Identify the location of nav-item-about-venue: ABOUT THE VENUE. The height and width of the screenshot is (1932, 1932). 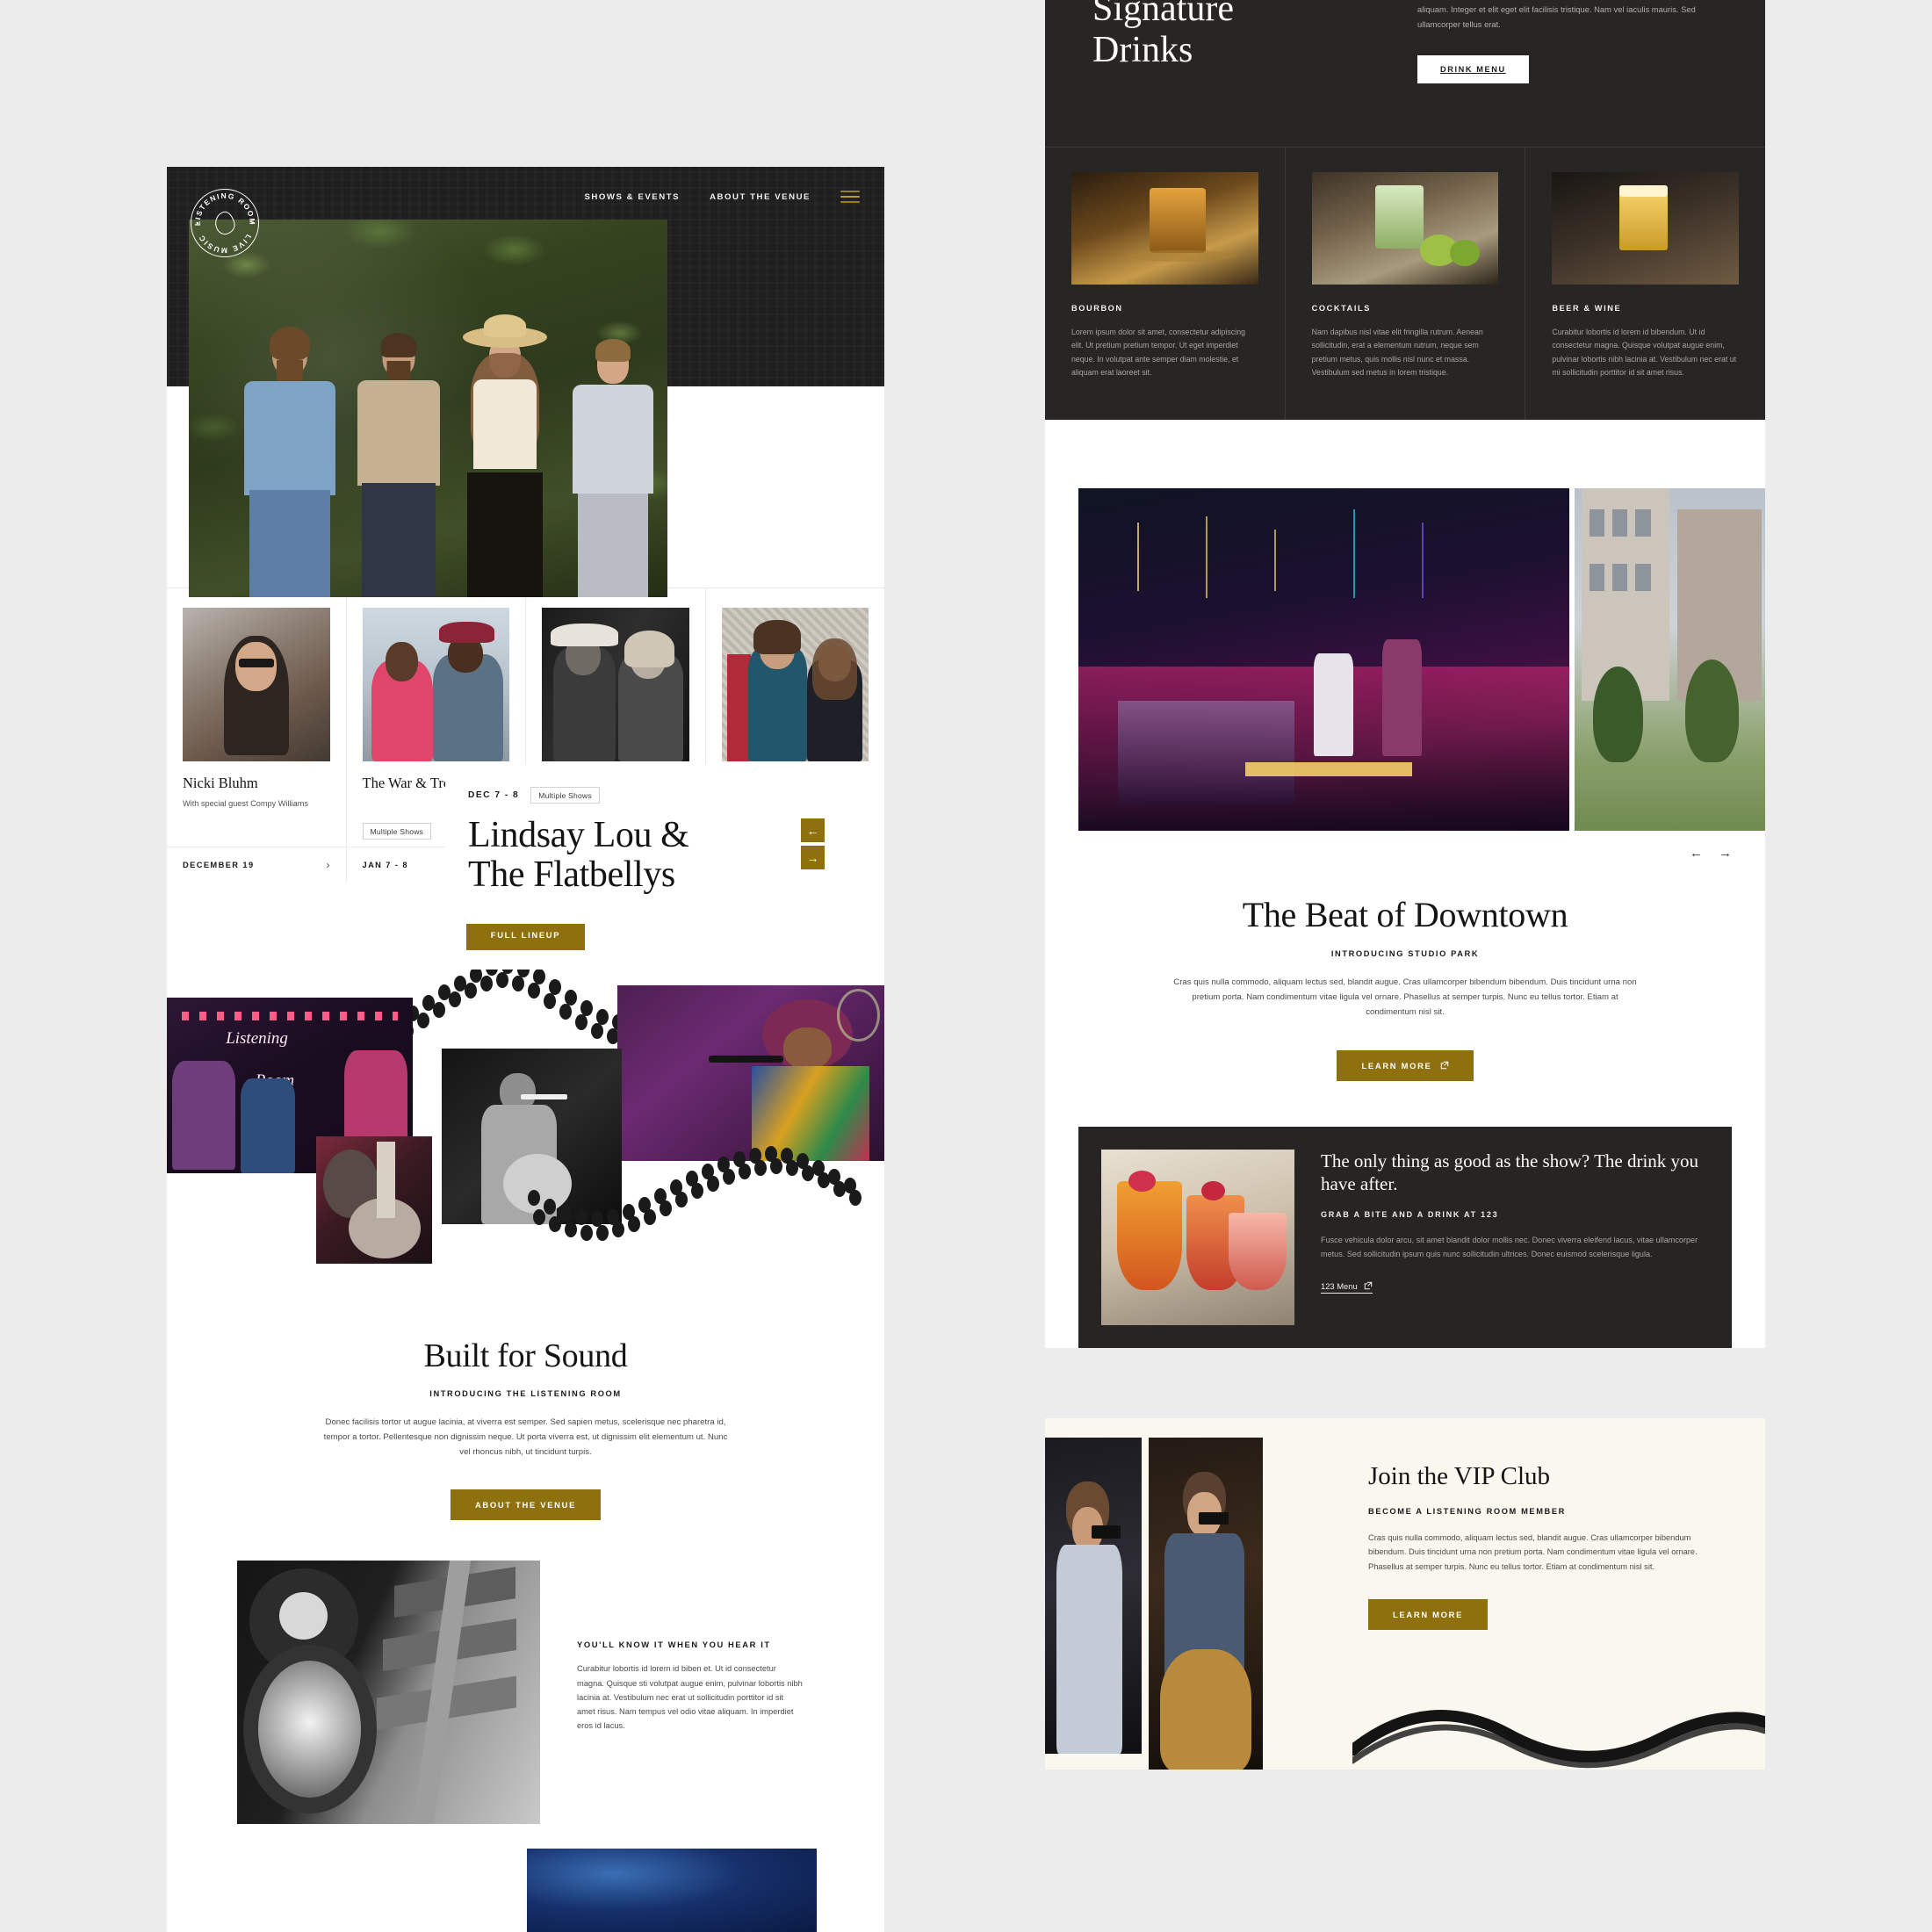
(760, 197).